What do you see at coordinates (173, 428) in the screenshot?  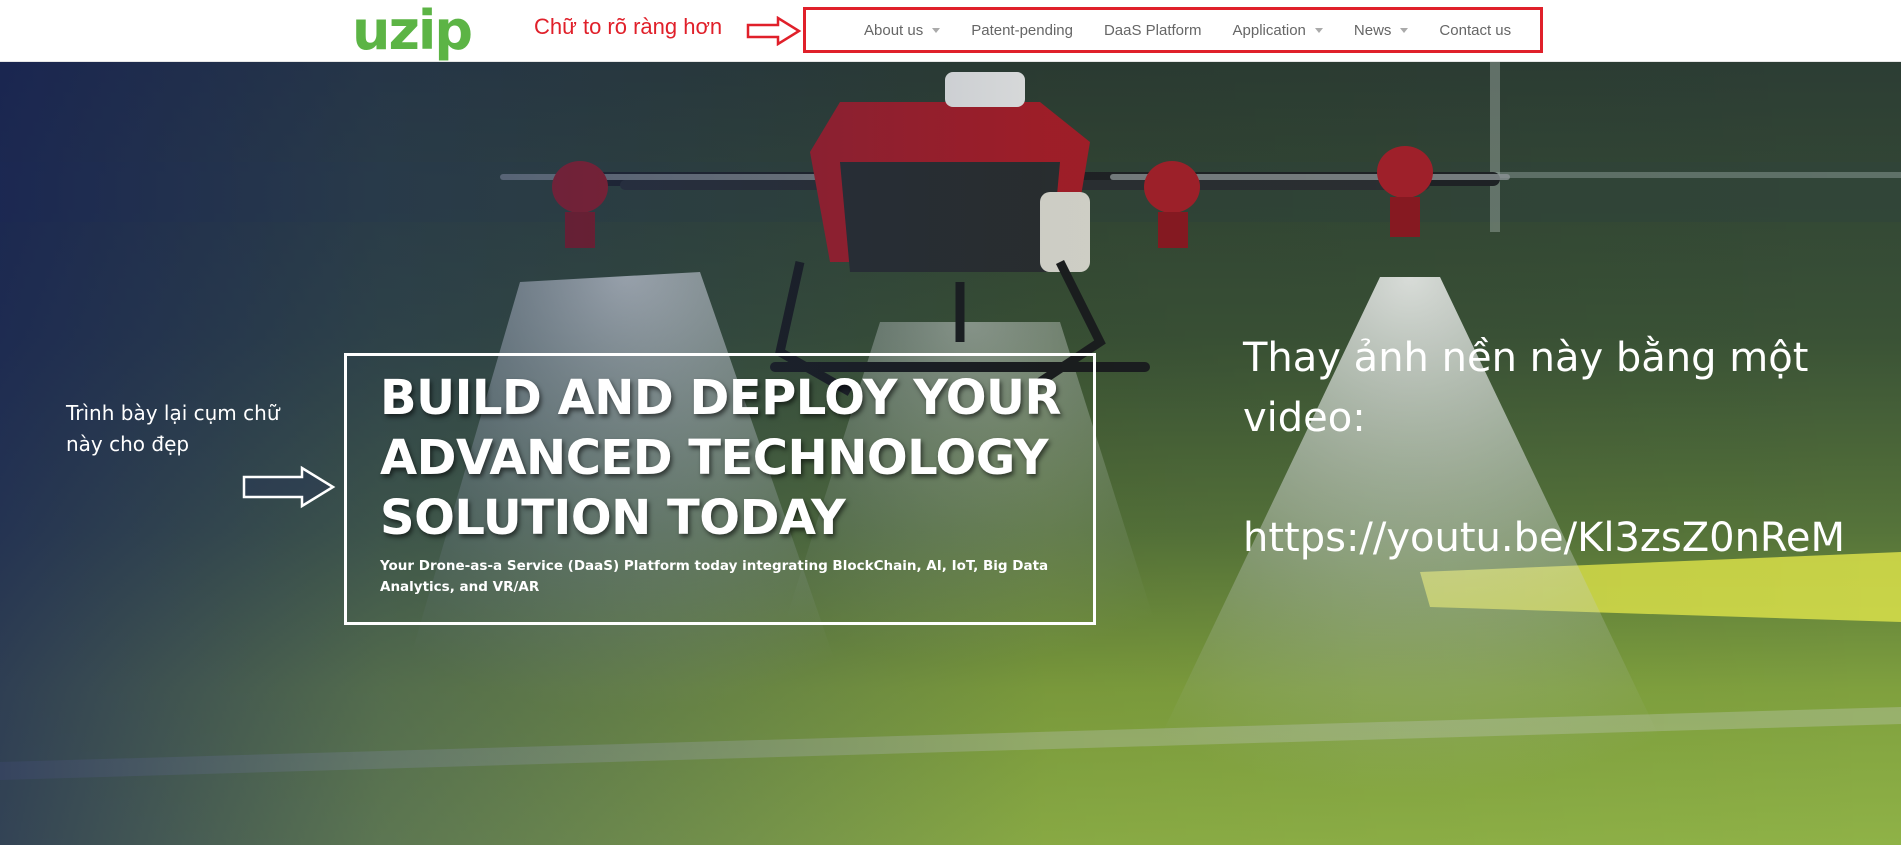 I see `left-annotation: Trình bày lại cụm chữ này cho đẹp` at bounding box center [173, 428].